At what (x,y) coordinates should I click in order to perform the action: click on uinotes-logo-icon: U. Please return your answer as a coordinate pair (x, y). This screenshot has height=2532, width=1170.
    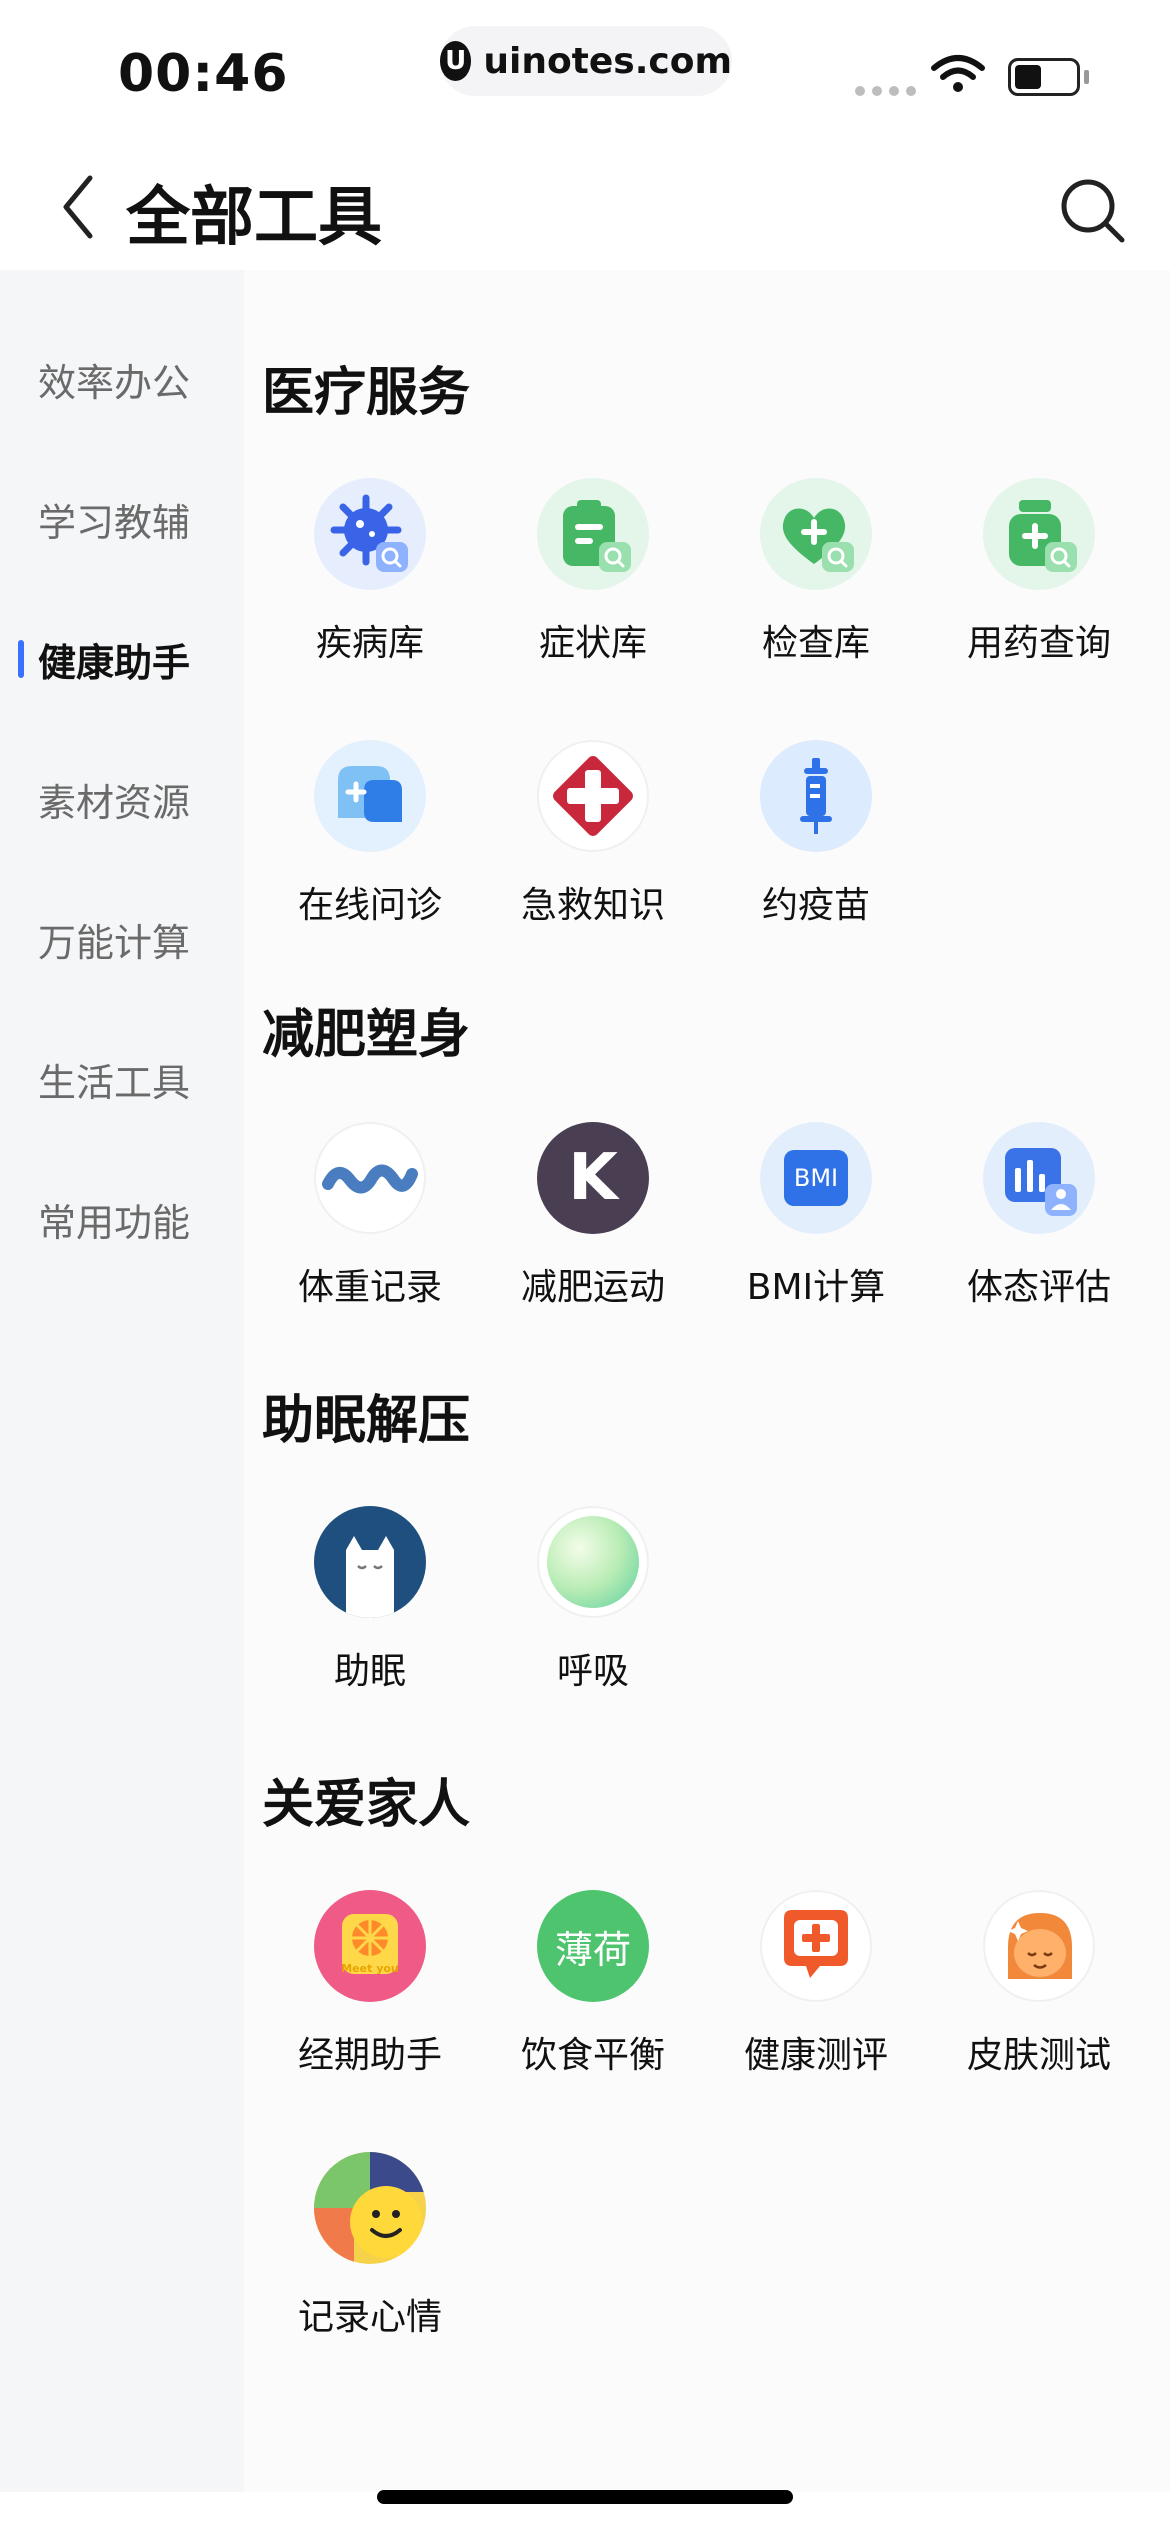
    Looking at the image, I should click on (456, 61).